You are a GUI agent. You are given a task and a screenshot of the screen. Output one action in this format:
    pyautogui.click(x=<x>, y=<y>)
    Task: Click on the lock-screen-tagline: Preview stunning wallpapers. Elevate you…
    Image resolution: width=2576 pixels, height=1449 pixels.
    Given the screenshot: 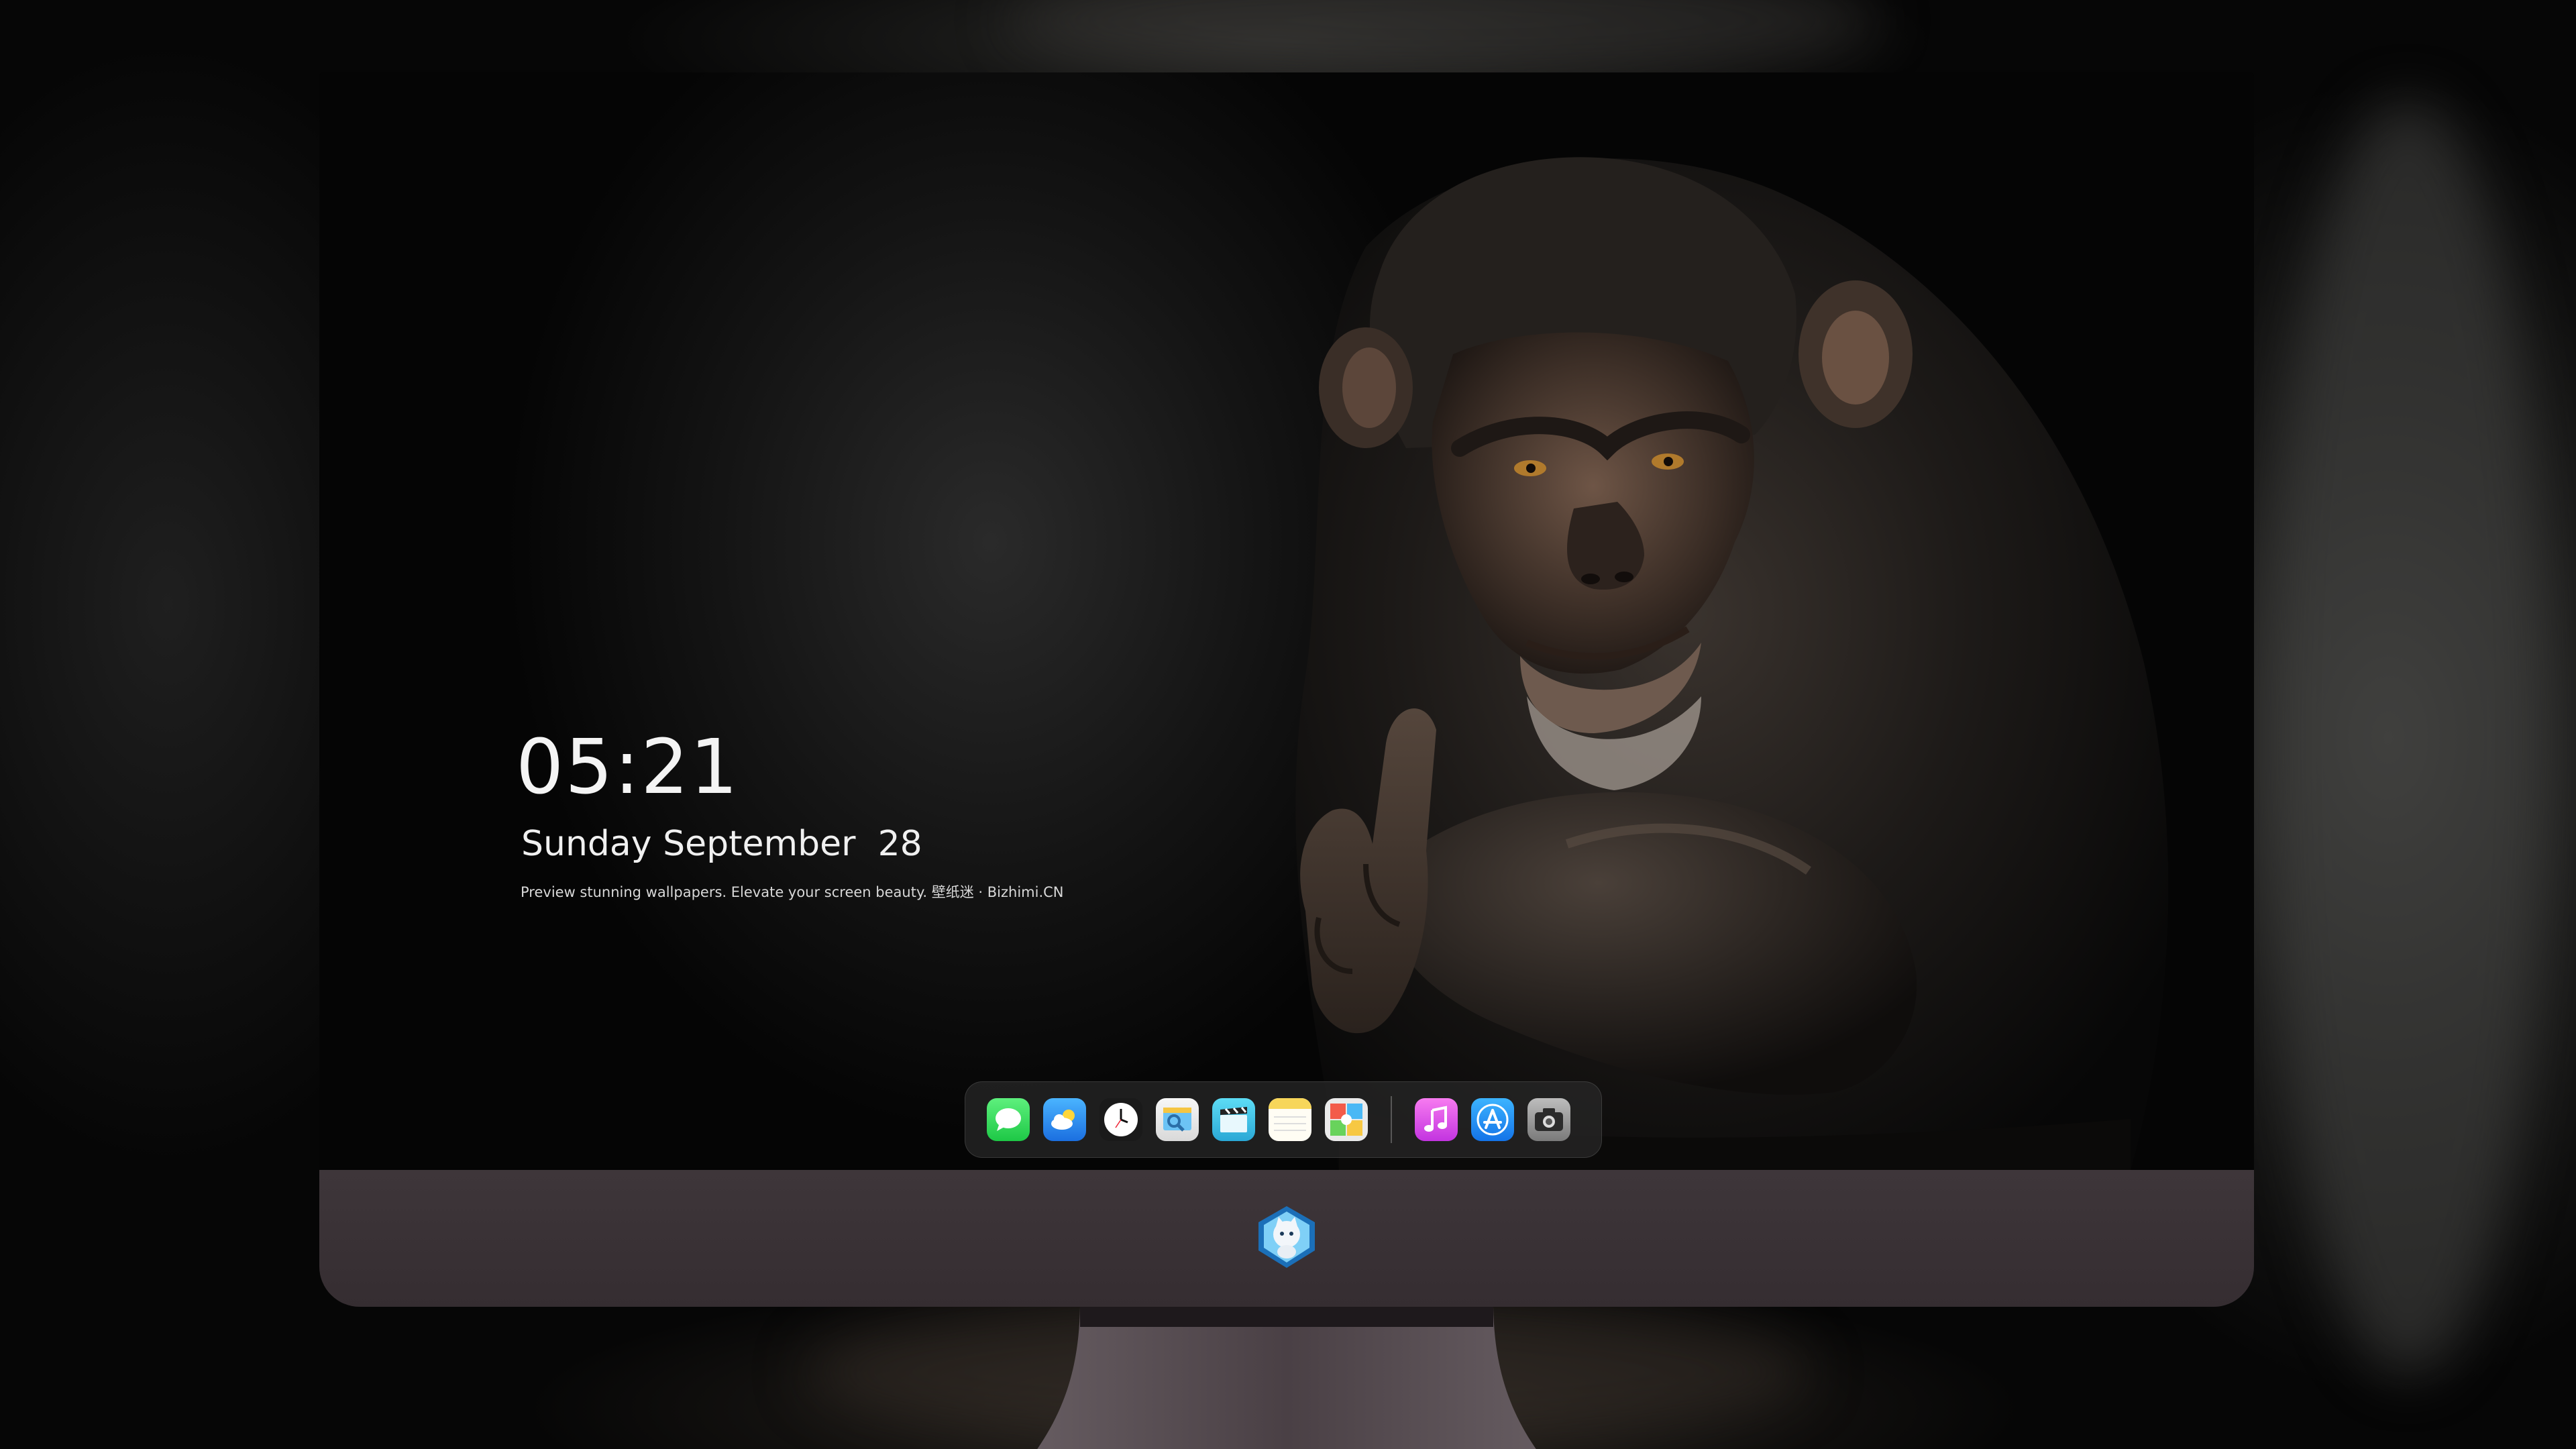 What is the action you would take?
    pyautogui.click(x=792, y=892)
    